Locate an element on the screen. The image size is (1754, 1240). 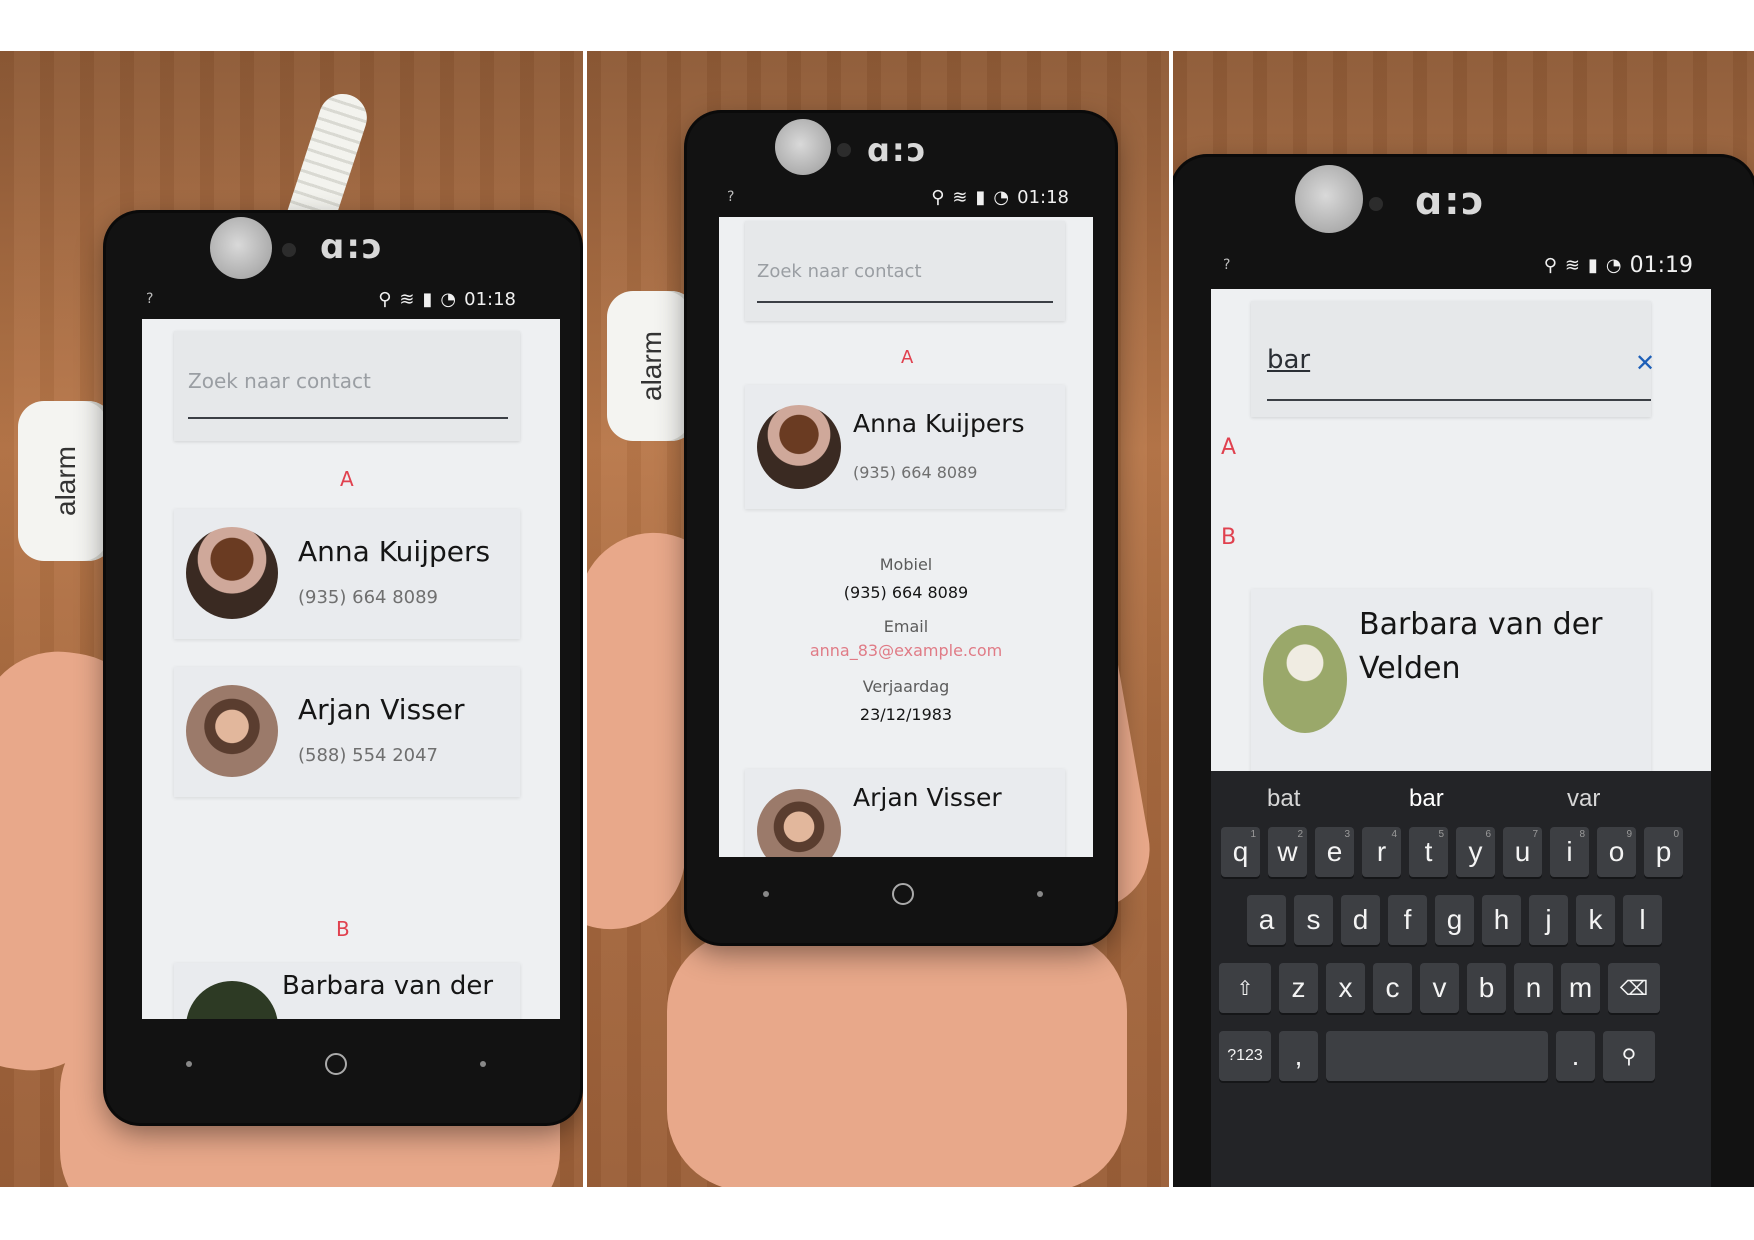
shift-key: ⇧ is located at coordinates (1245, 988).